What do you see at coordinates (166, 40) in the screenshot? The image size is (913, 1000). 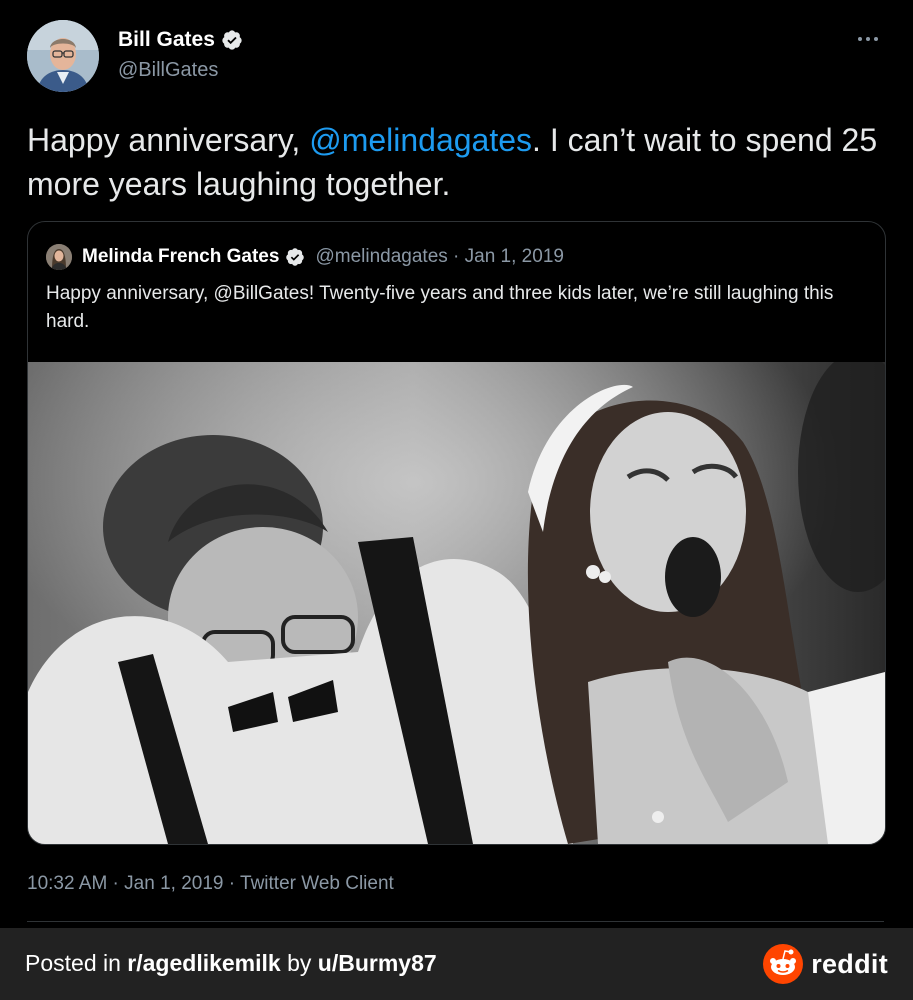 I see `author-name: Bill Gates` at bounding box center [166, 40].